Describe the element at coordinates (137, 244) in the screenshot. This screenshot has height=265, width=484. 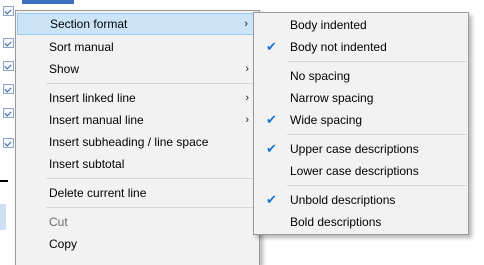
I see `menu-item-copy: Copy` at that location.